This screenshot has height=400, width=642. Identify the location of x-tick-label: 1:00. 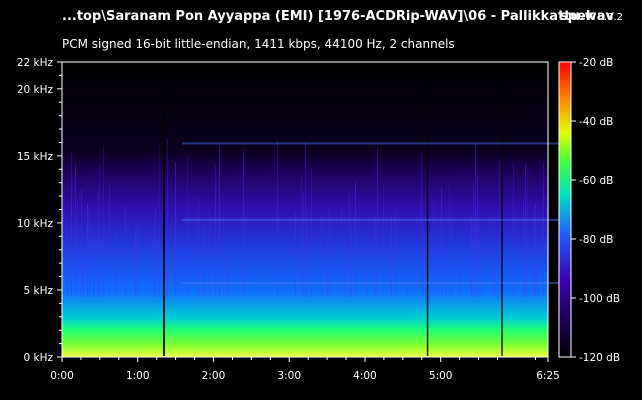
(138, 376).